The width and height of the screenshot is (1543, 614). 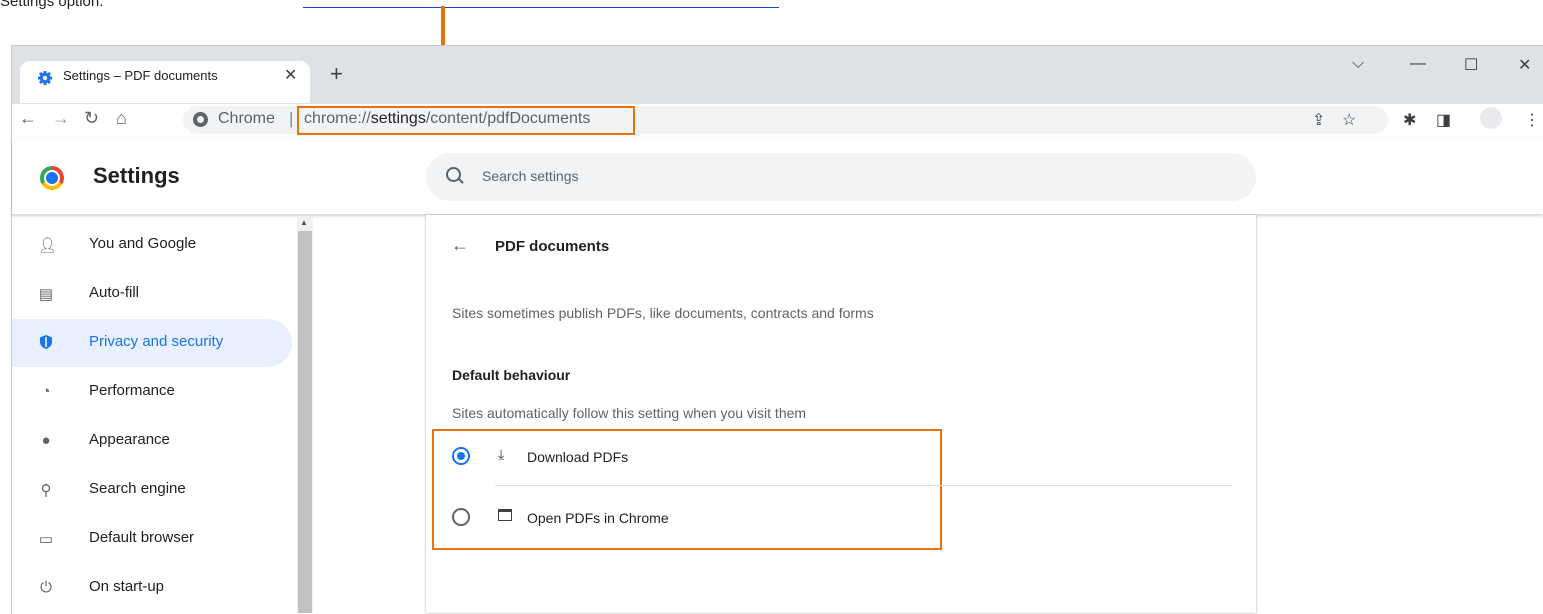 What do you see at coordinates (511, 375) in the screenshot?
I see `section-title: Default behaviour` at bounding box center [511, 375].